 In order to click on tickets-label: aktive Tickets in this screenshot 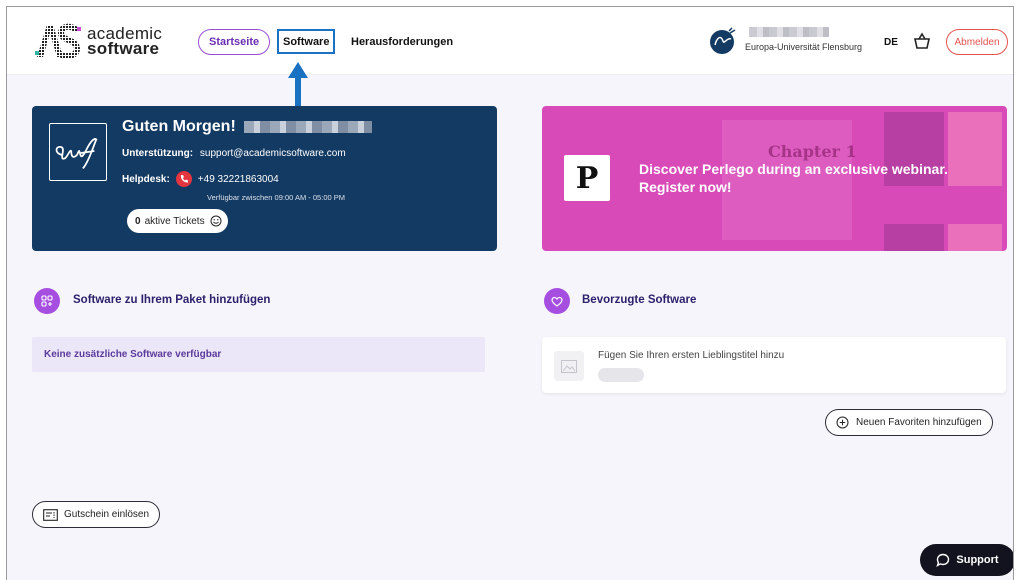, I will do `click(174, 221)`.